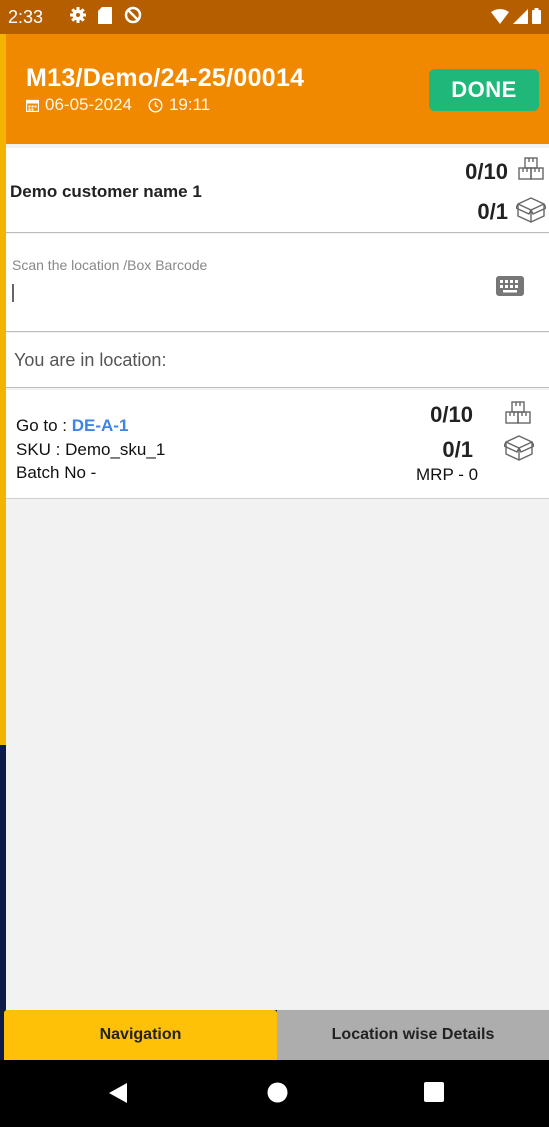  I want to click on document-date: 06-05-2024, so click(88, 104).